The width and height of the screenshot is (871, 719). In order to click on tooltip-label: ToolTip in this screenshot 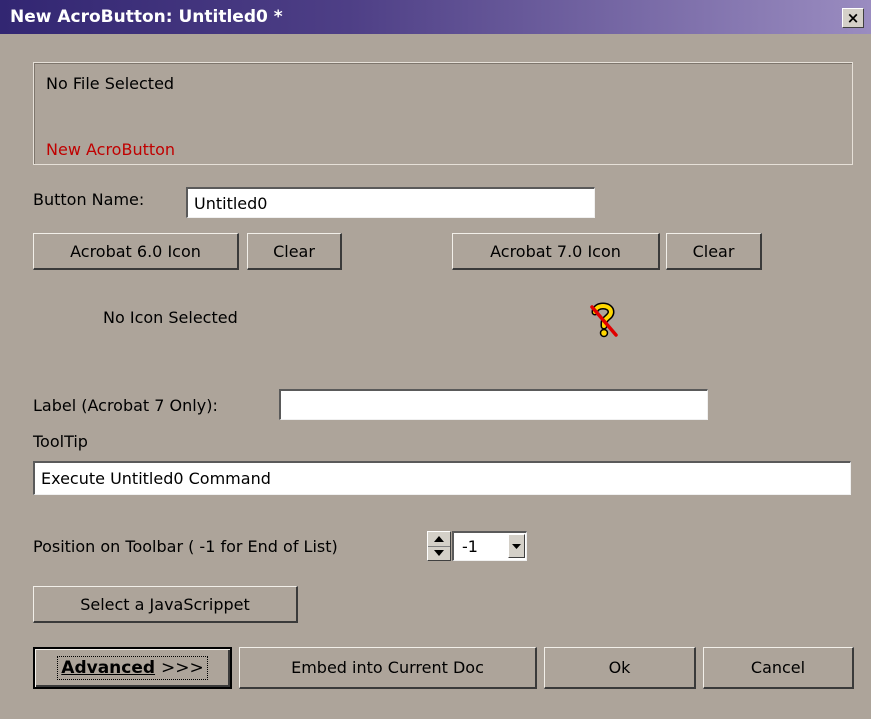, I will do `click(60, 441)`.